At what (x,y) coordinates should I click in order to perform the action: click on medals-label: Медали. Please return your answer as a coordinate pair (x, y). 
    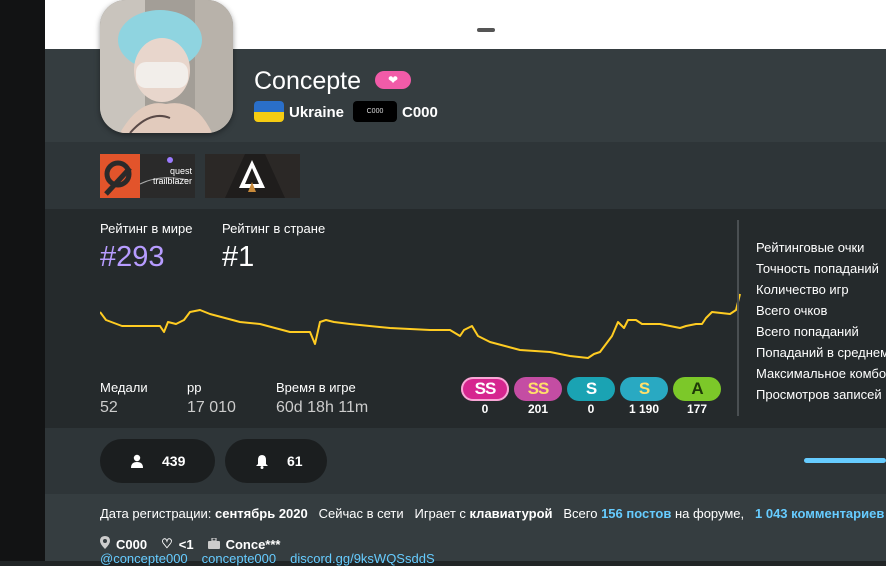
    Looking at the image, I should click on (124, 387).